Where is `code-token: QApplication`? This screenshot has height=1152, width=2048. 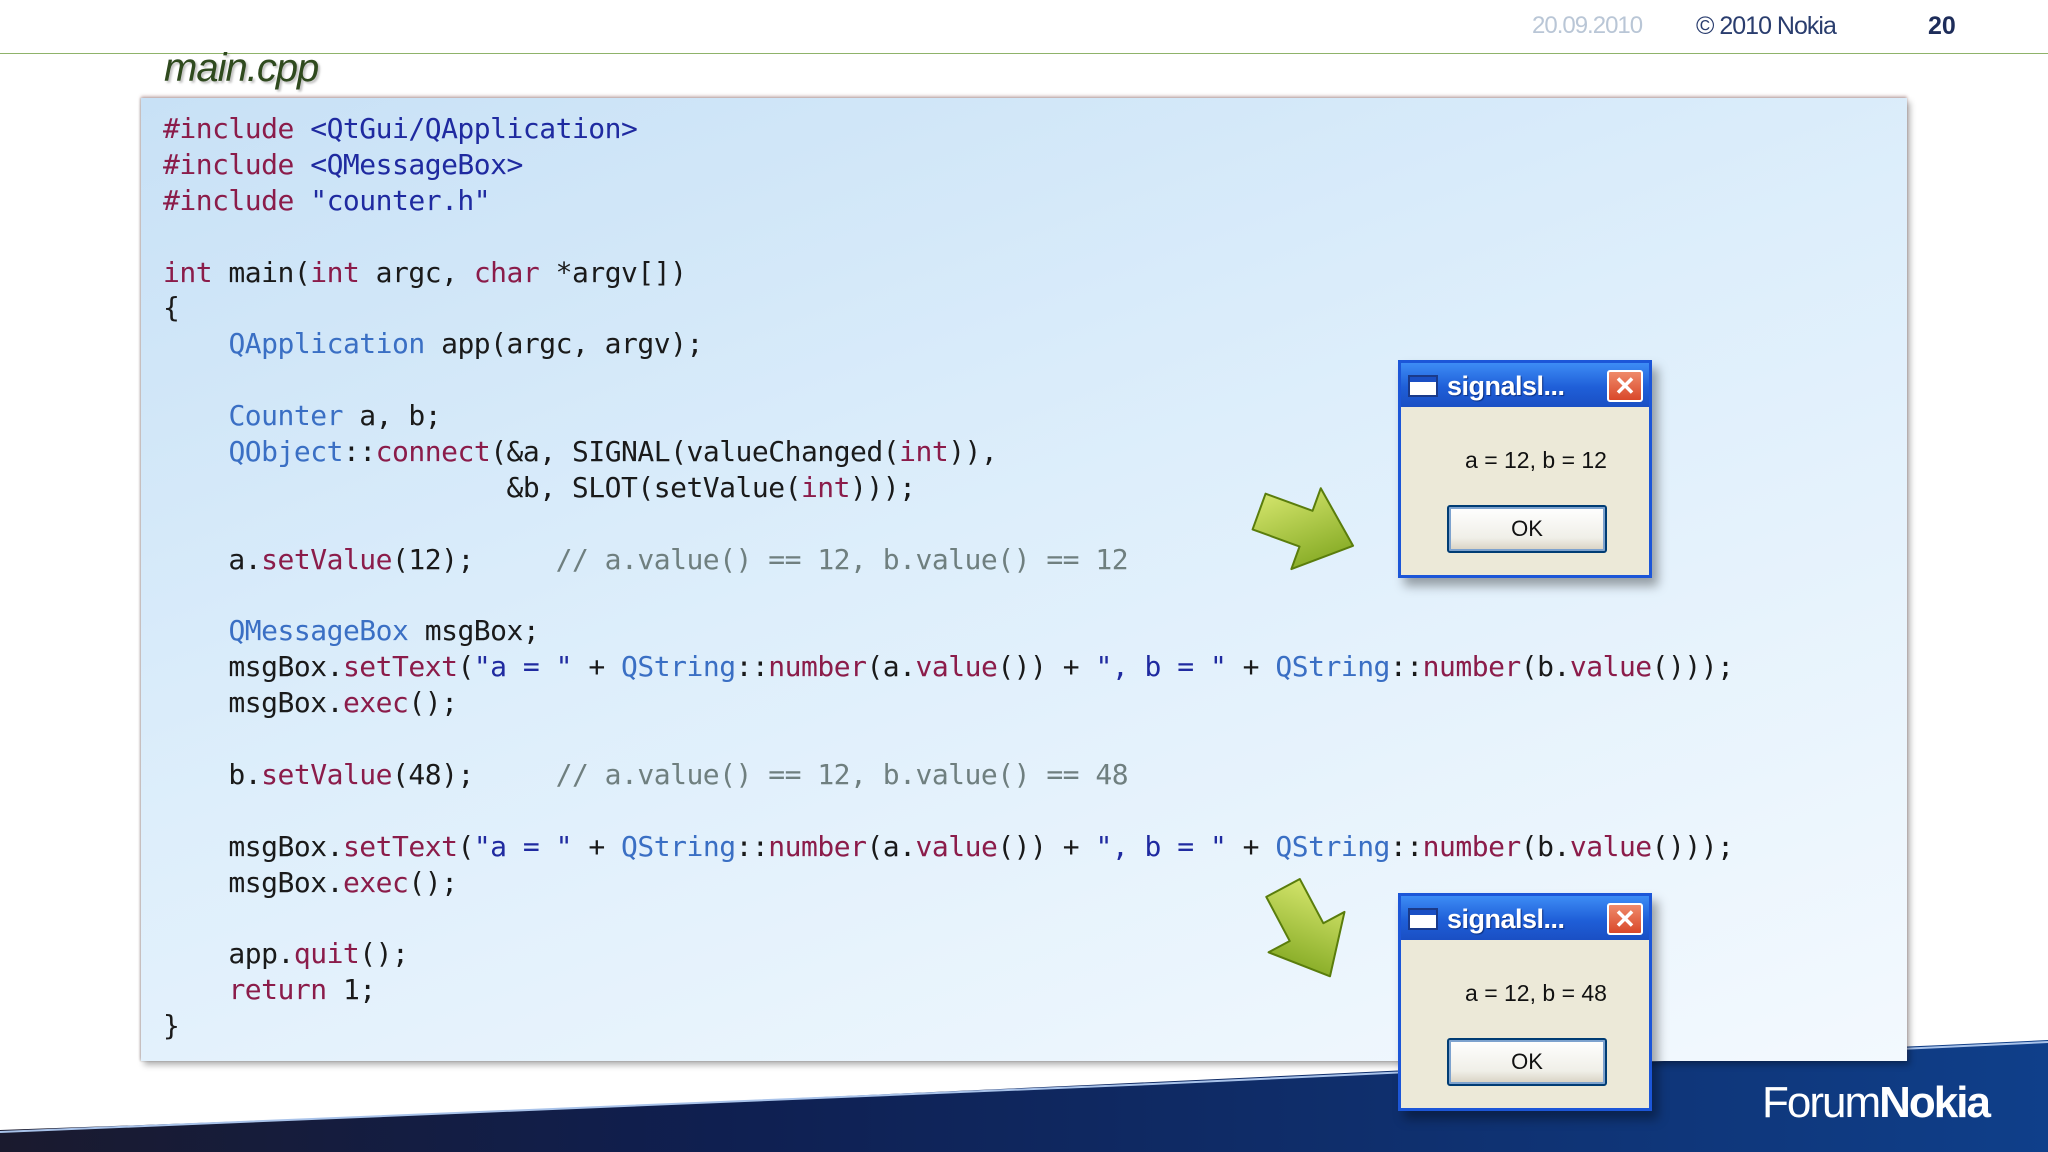 code-token: QApplication is located at coordinates (326, 344).